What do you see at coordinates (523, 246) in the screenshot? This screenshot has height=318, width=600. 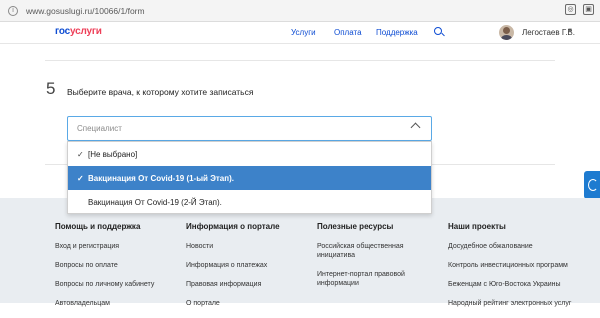 I see `footer-link: Досудебное обжалование` at bounding box center [523, 246].